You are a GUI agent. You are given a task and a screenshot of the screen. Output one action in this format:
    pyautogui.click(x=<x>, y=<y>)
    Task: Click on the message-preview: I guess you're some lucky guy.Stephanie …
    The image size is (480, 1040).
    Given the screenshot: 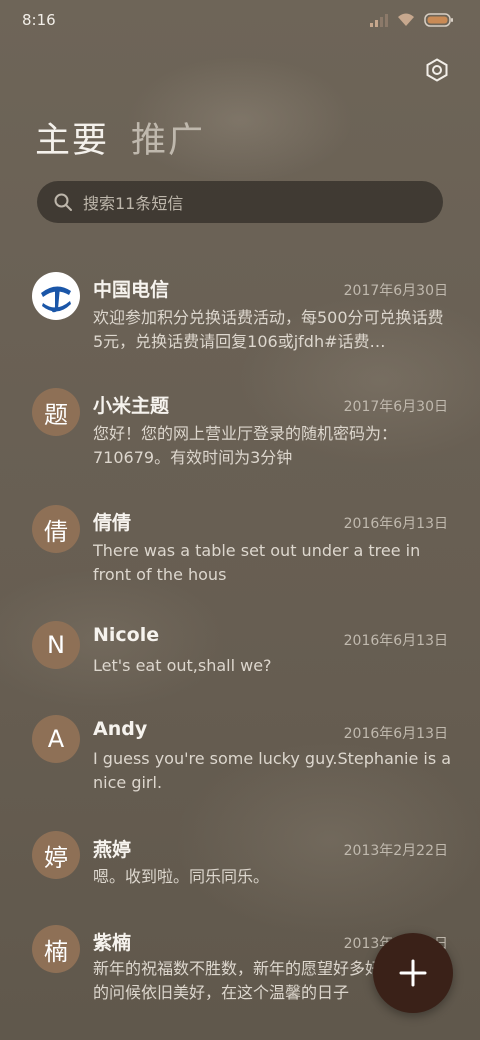 What is the action you would take?
    pyautogui.click(x=272, y=770)
    